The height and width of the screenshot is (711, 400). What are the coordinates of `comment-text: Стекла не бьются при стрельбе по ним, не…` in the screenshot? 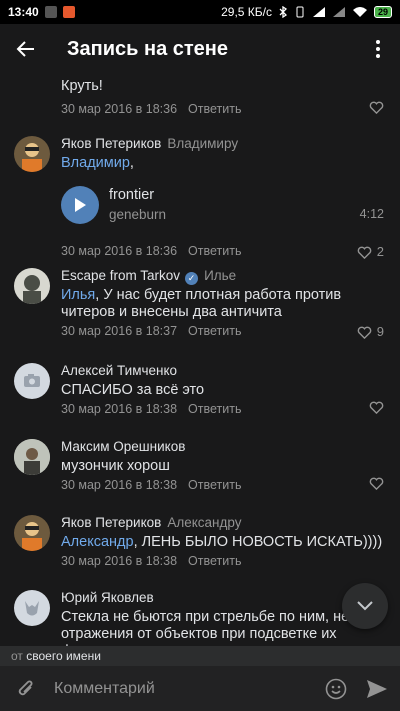 It's located at (208, 627).